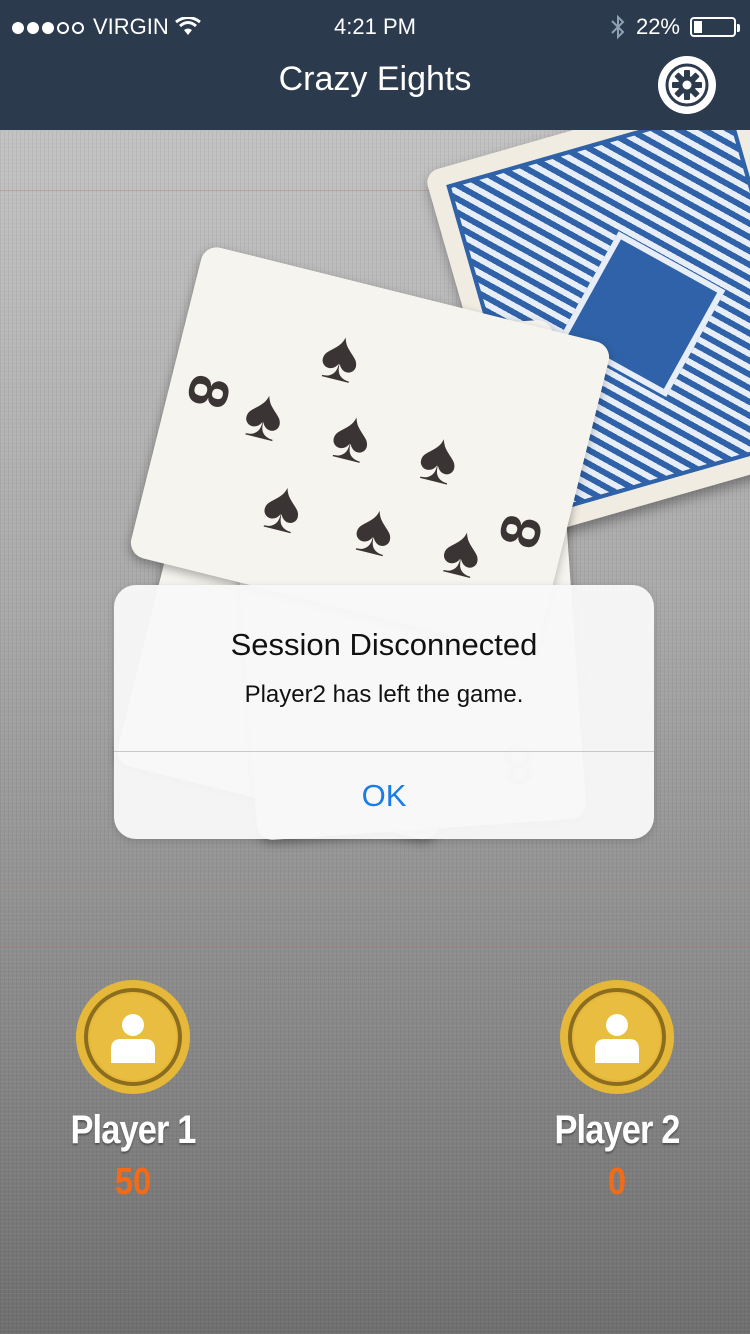  I want to click on player-score: 0, so click(617, 1182).